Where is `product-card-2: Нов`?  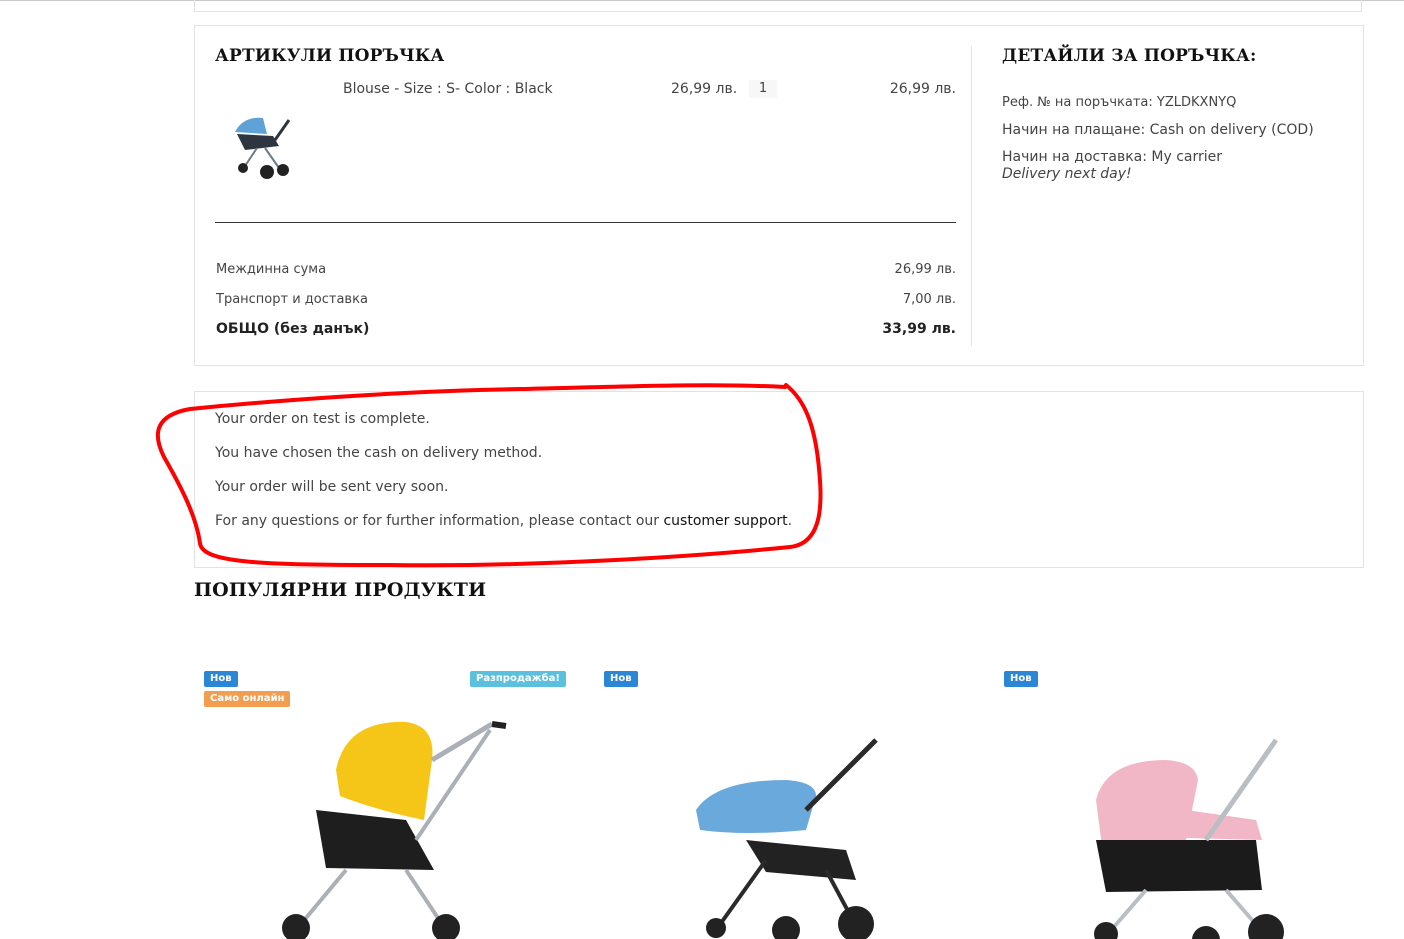 product-card-2: Нов is located at coordinates (786, 799).